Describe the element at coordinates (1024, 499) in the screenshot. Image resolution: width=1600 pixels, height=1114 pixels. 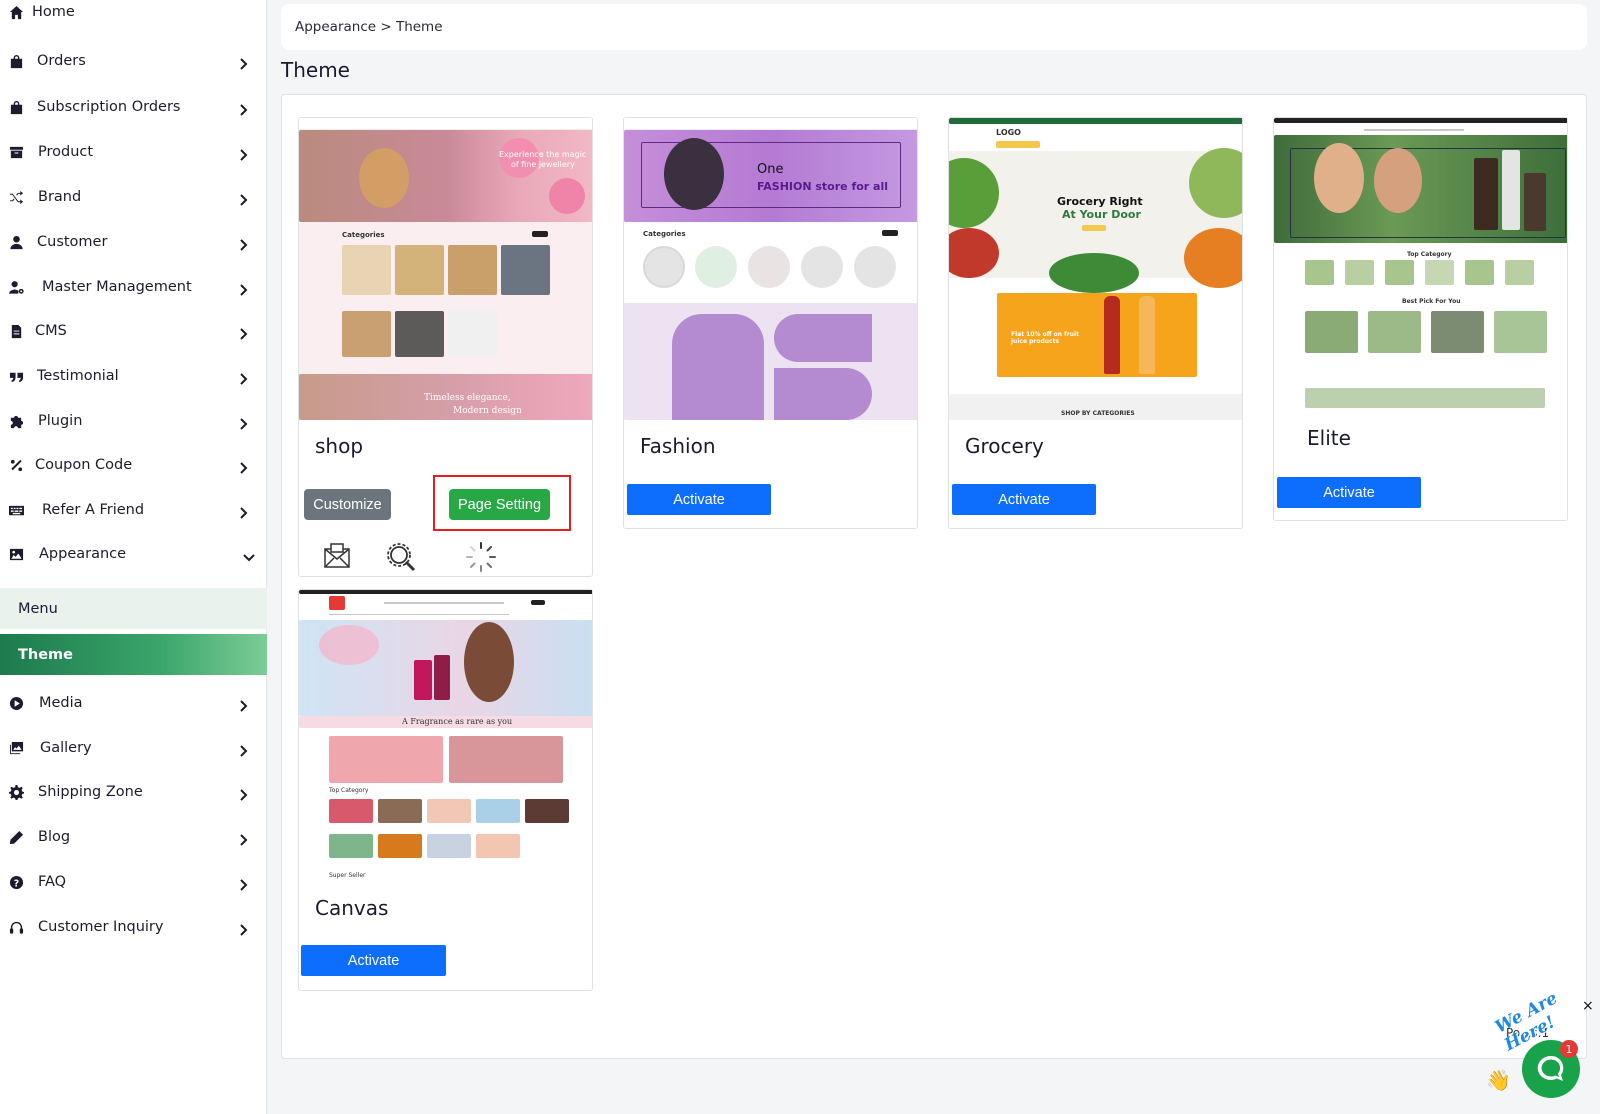
I see `activate-button-grocery: Activate` at that location.